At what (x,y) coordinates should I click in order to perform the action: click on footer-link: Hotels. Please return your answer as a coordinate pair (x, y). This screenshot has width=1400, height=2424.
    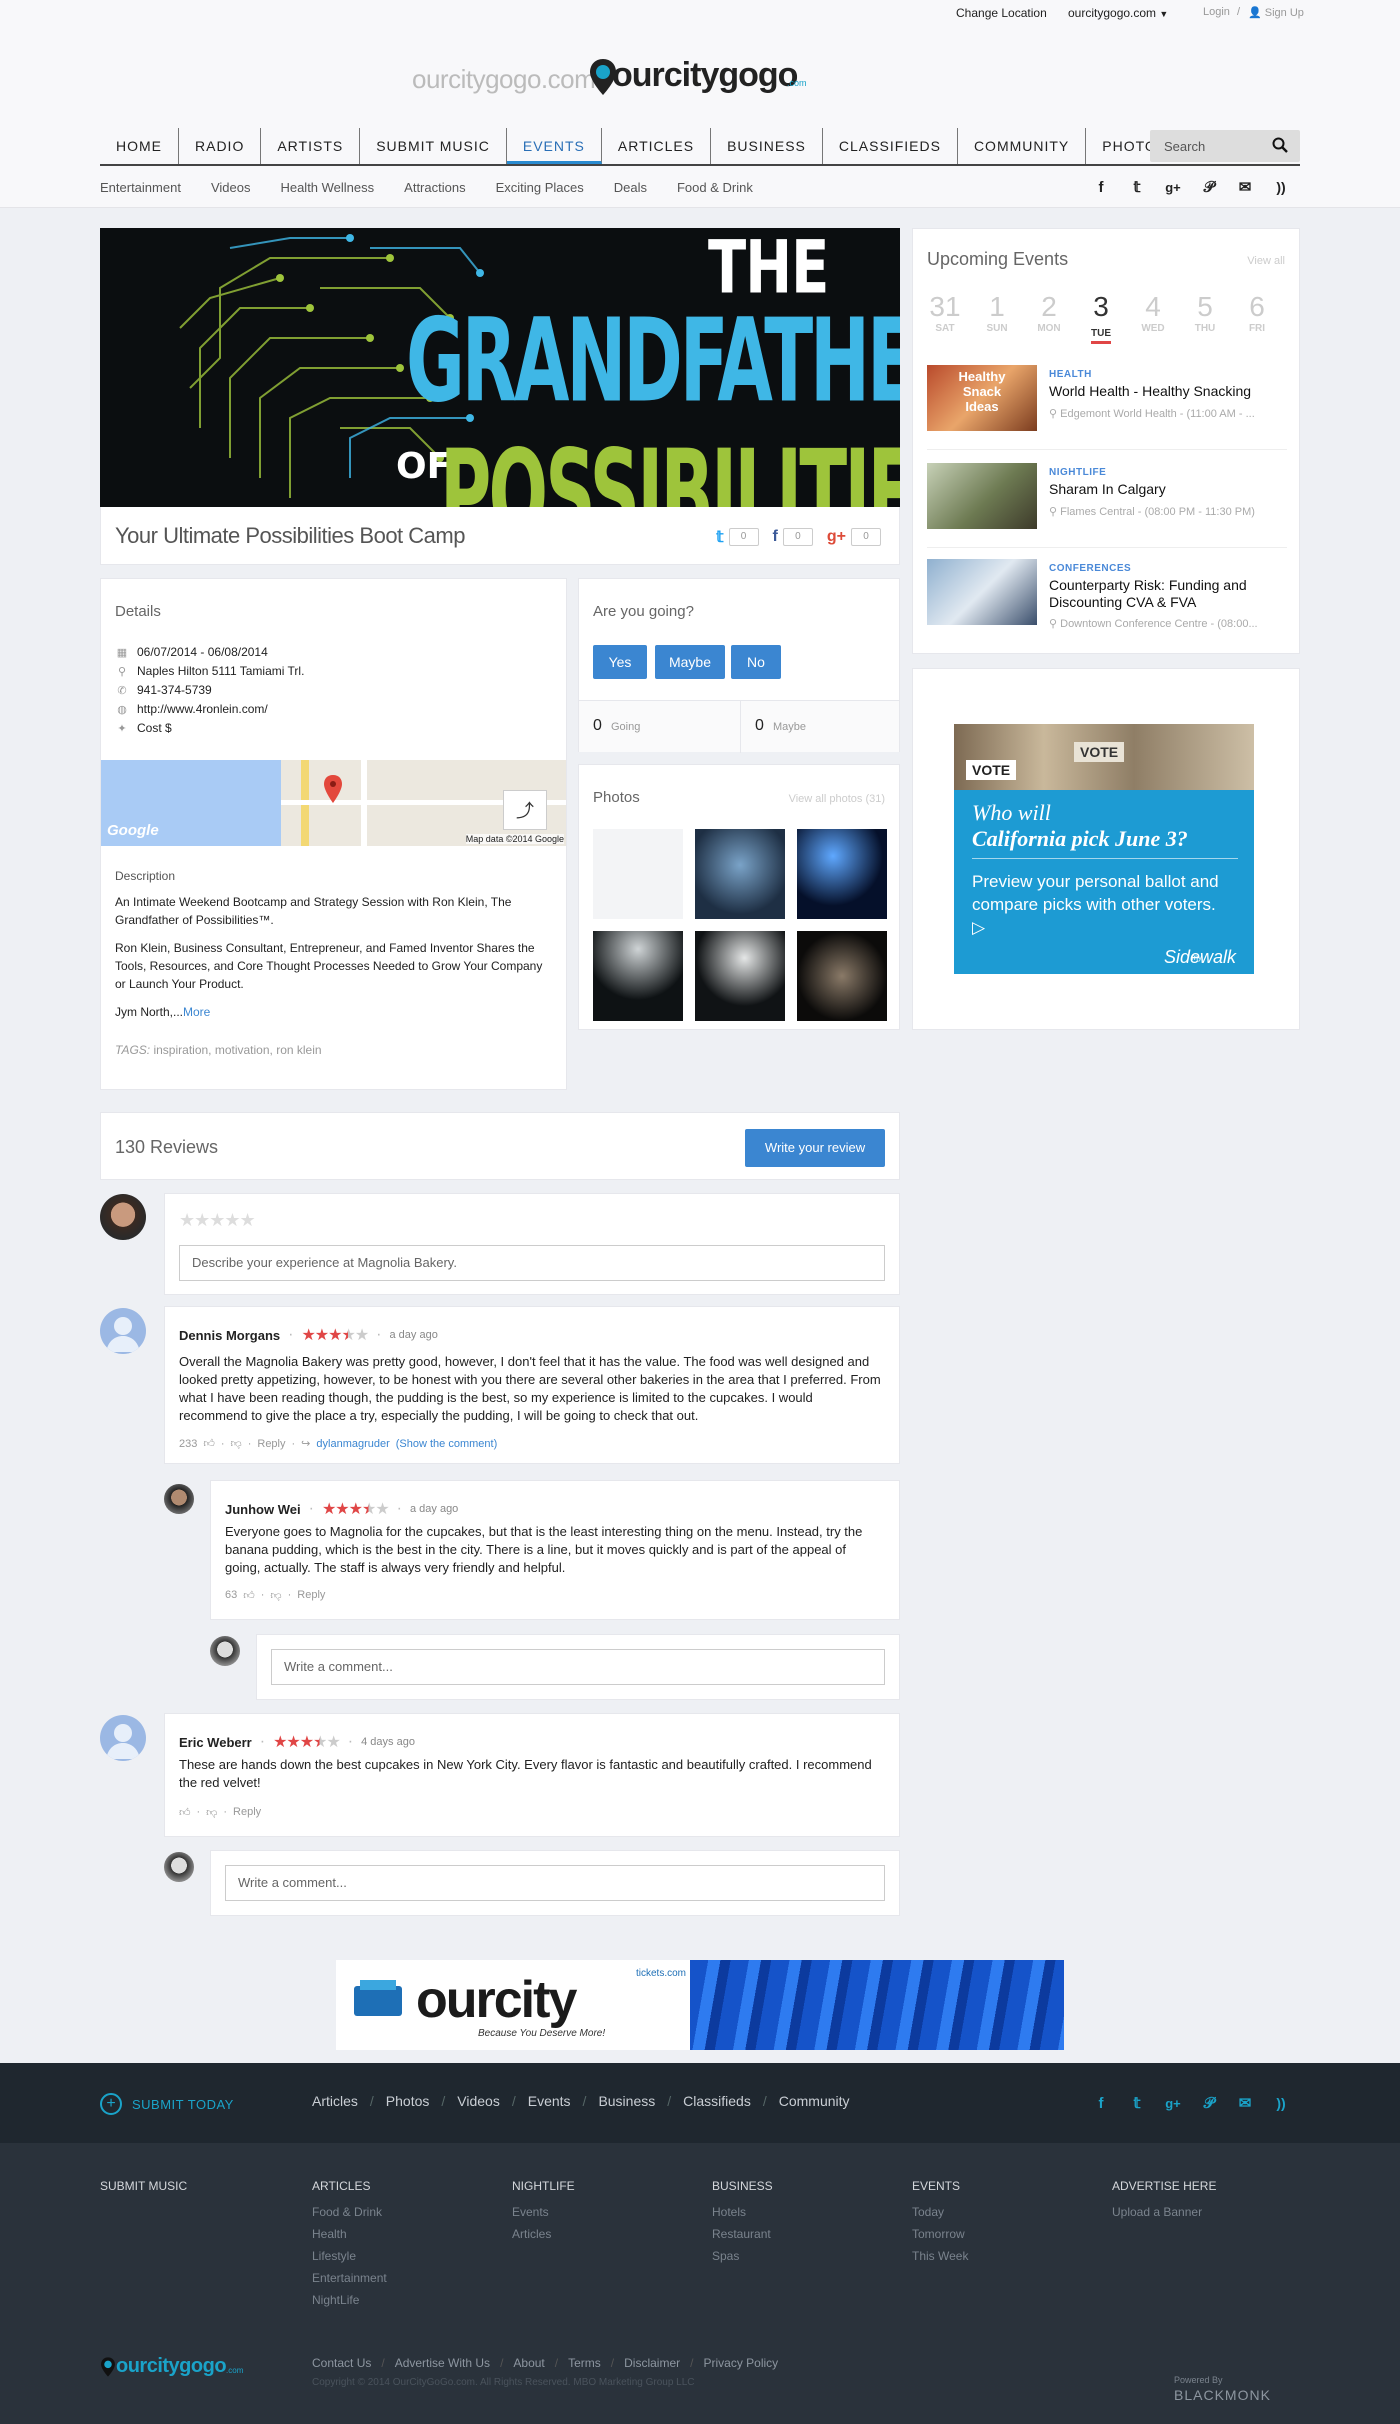
    Looking at the image, I should click on (742, 2212).